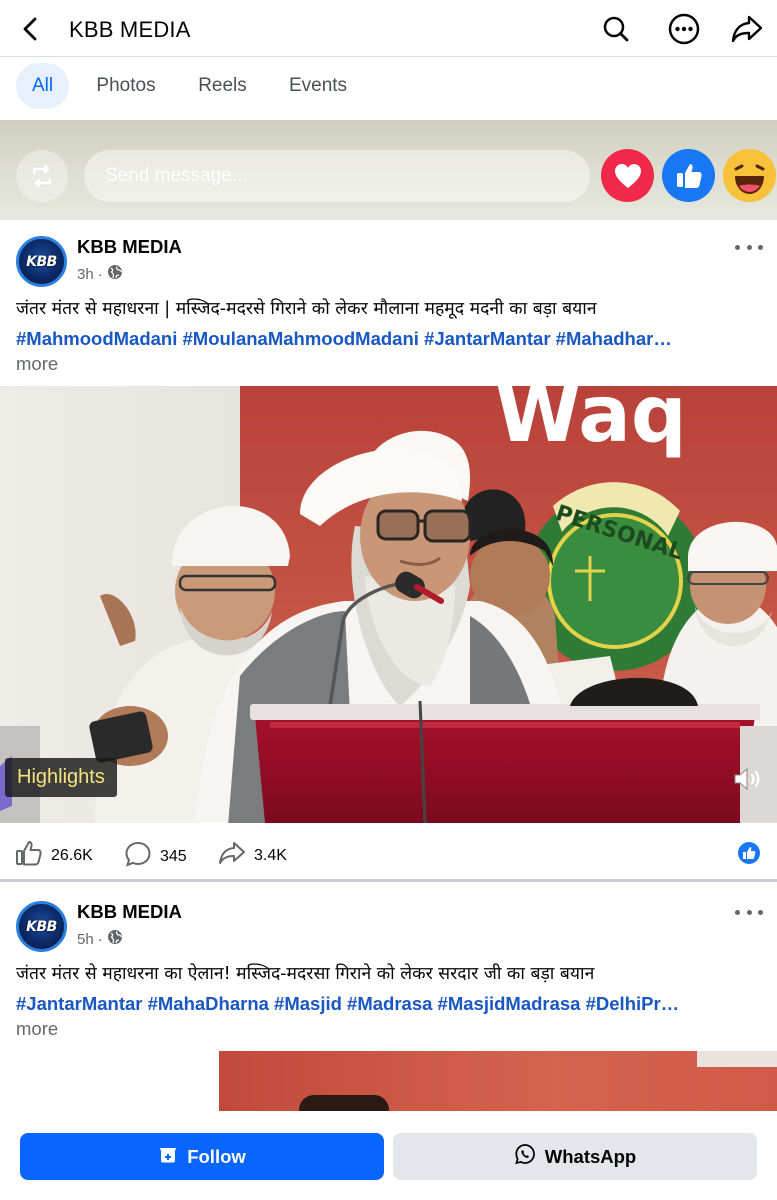 This screenshot has width=777, height=1200. I want to click on follow-button: Follow, so click(202, 1156).